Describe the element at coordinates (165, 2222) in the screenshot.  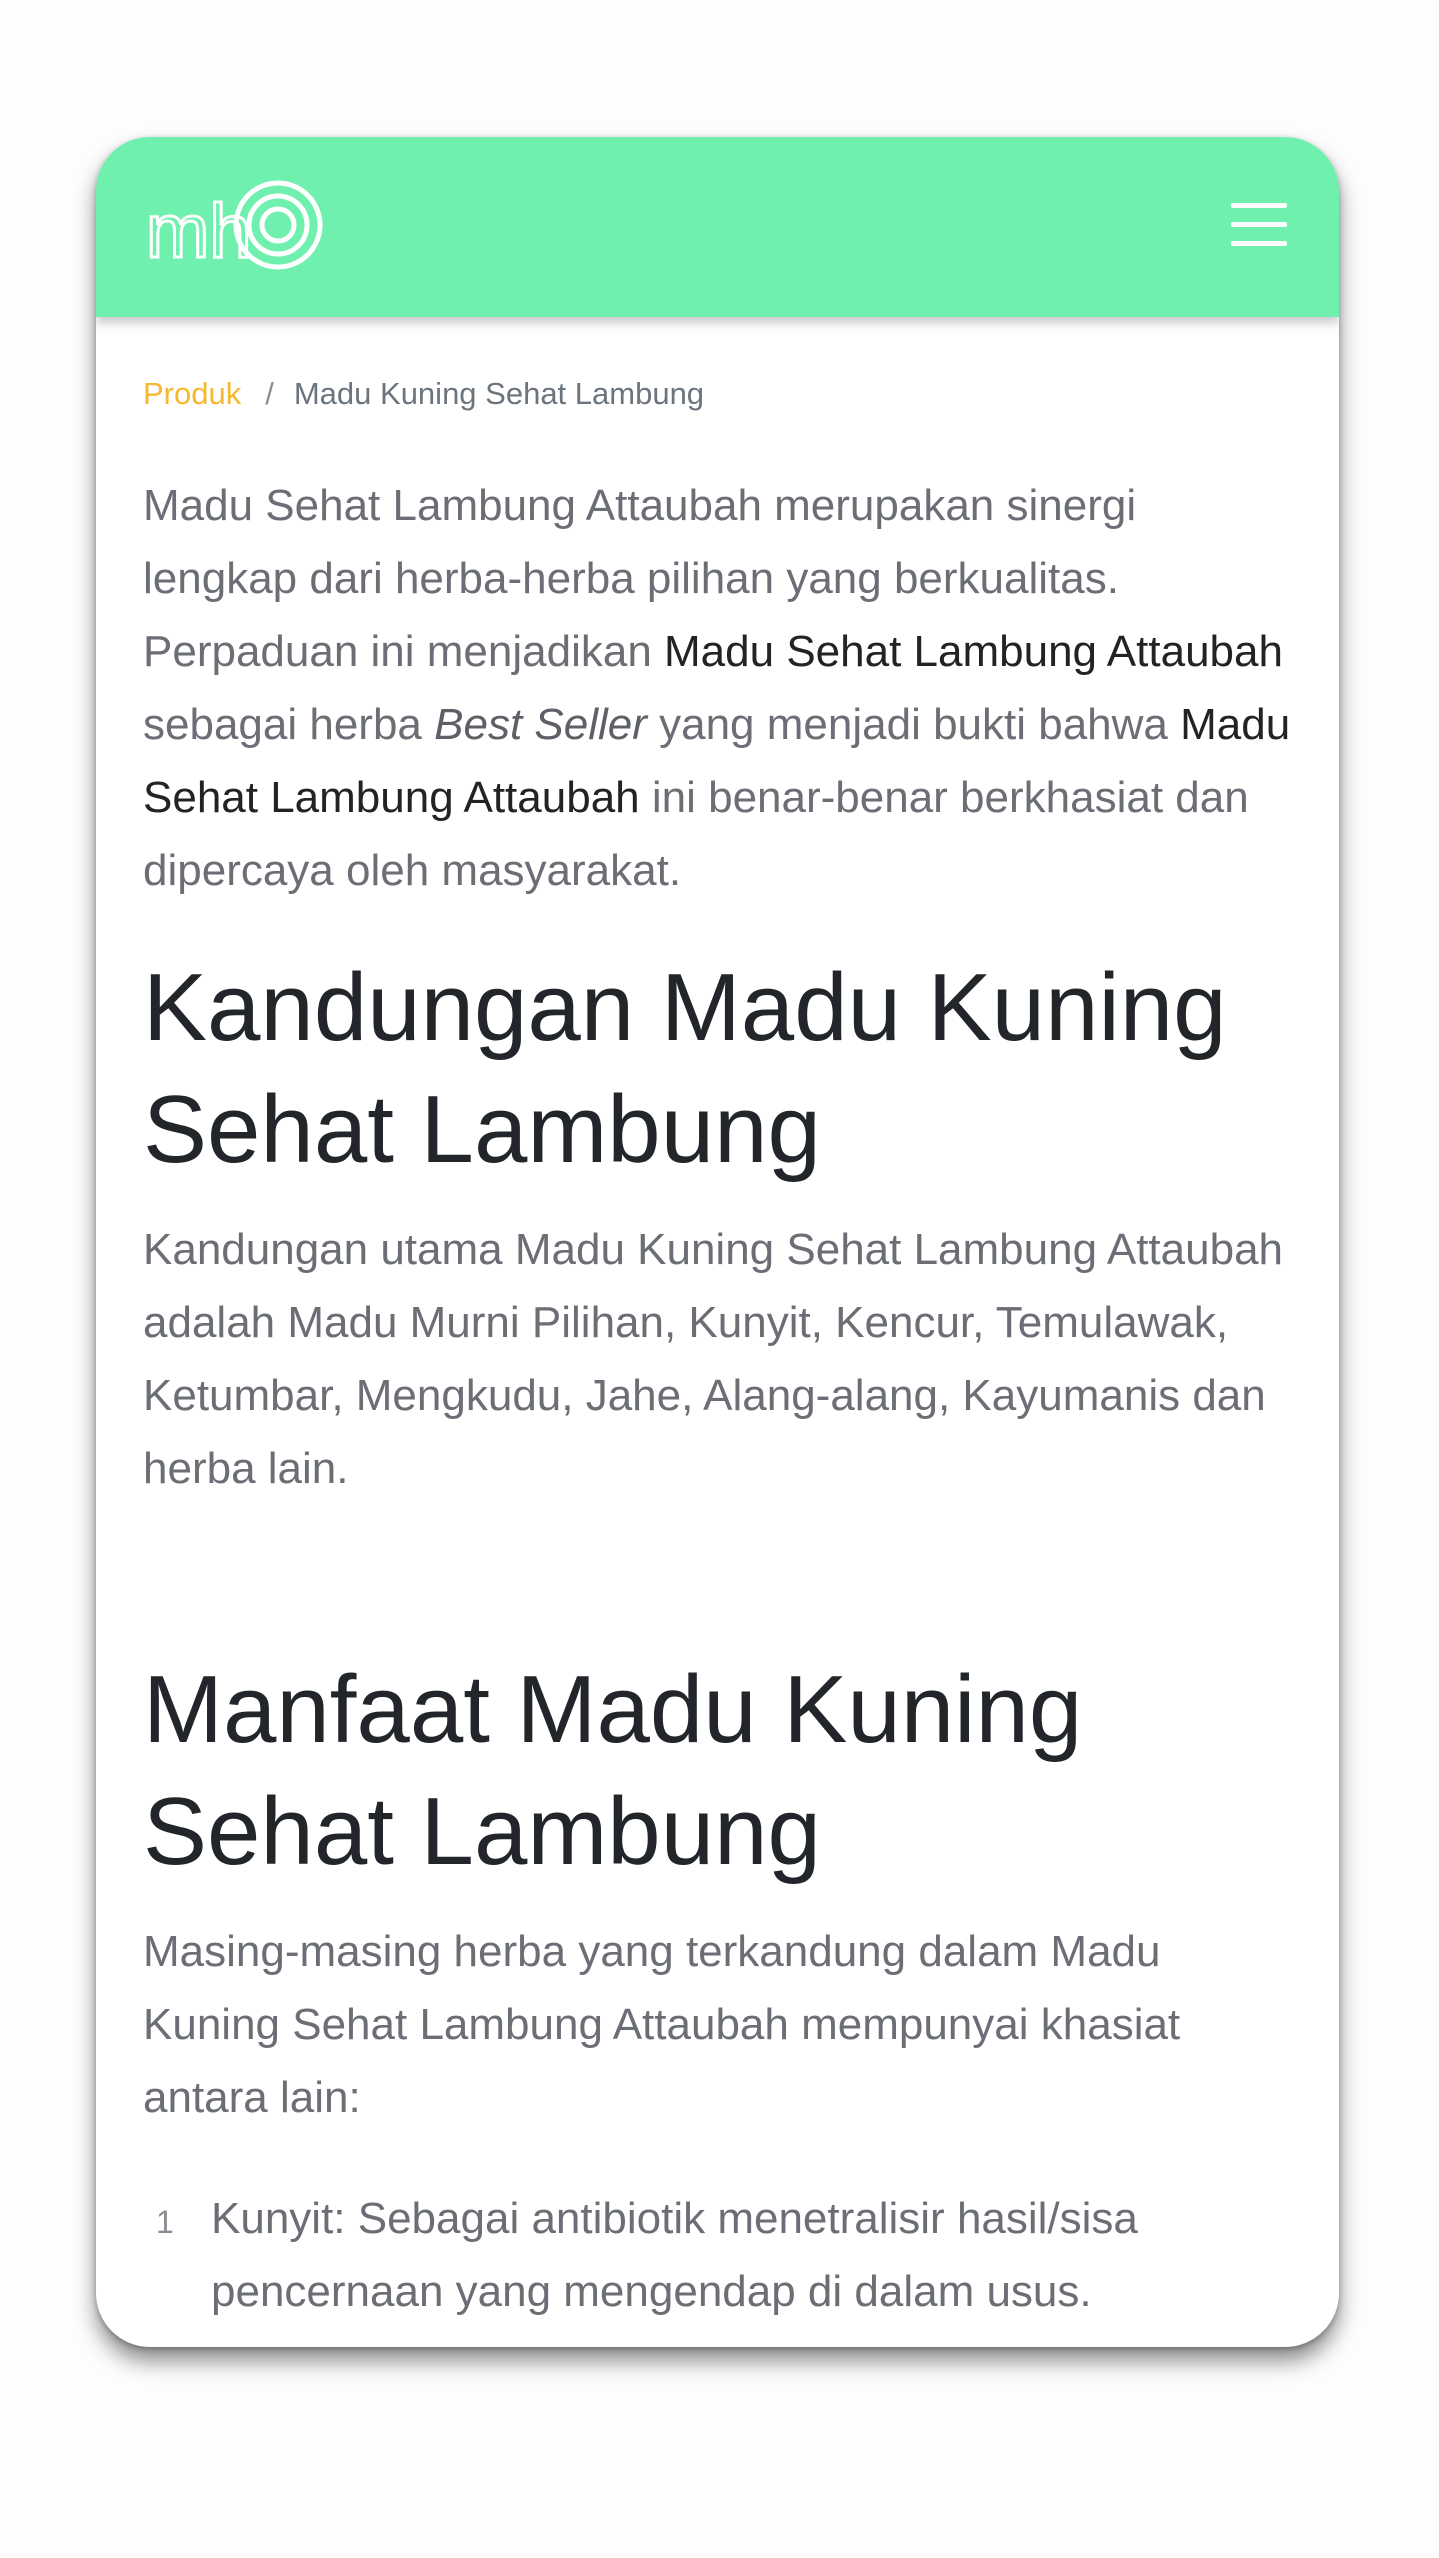
I see `list-item-number: 1` at that location.